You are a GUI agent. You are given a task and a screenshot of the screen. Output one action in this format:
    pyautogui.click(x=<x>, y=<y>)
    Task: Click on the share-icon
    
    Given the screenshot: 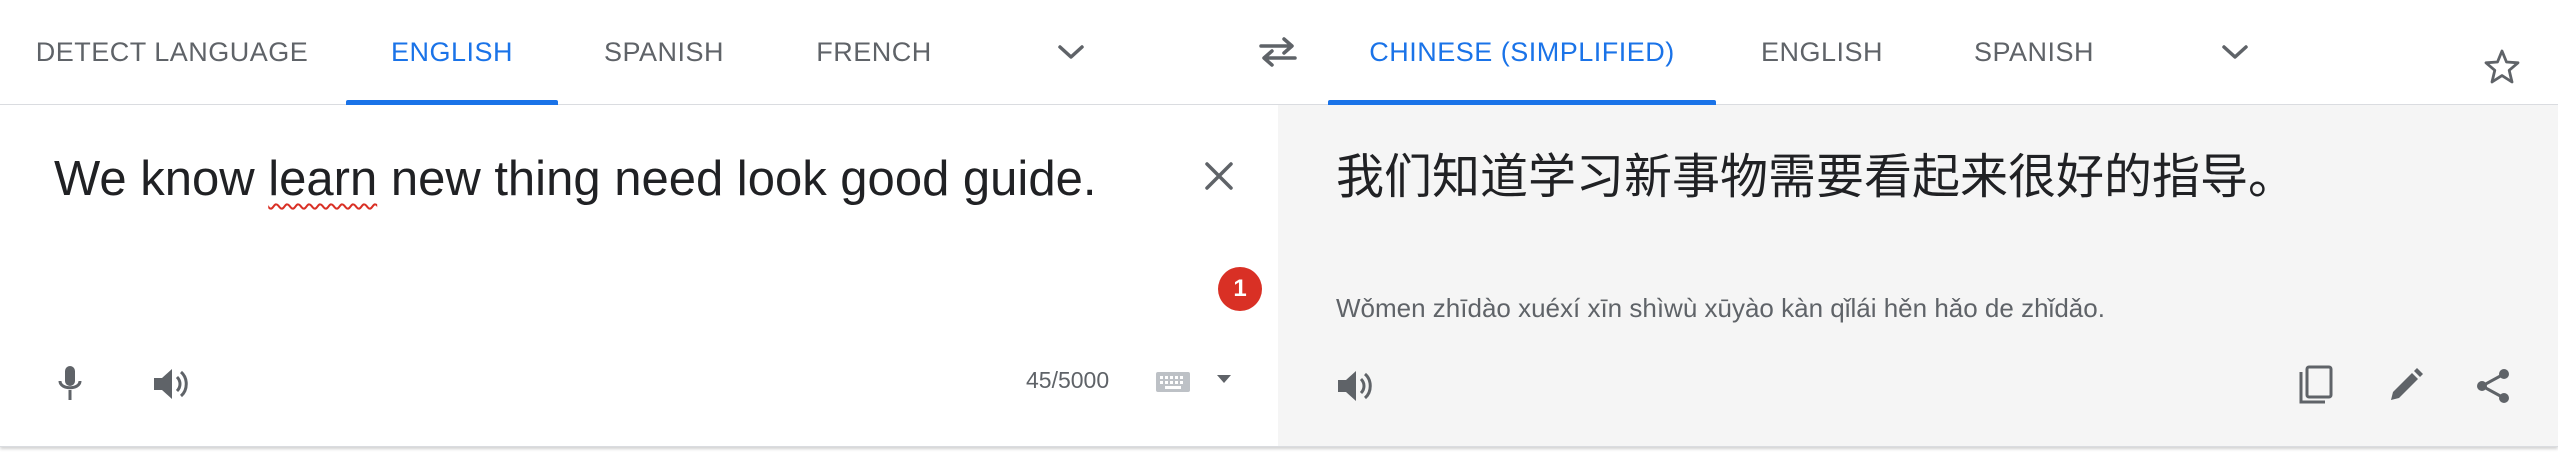 What is the action you would take?
    pyautogui.click(x=2493, y=386)
    